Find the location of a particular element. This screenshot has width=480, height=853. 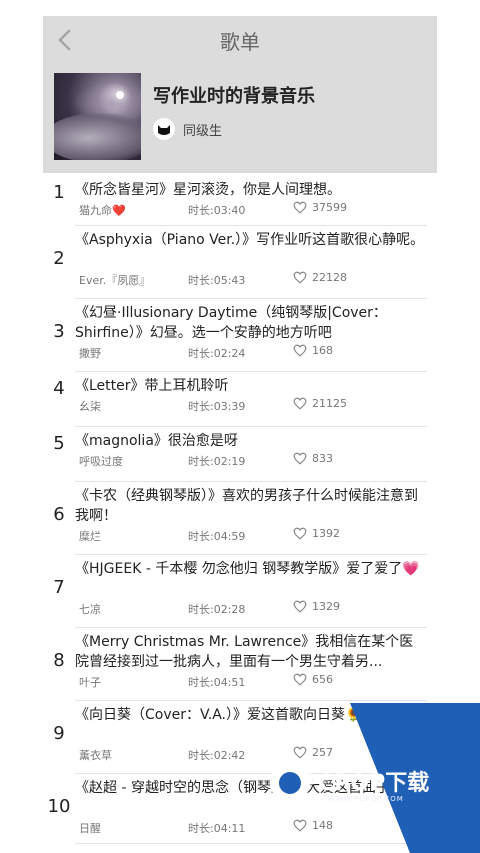

song-row: 1 《所念皆星河》星河滚烫，你是人间理想。猫九命❤️ 时长:03:40 37599 is located at coordinates (240, 201).